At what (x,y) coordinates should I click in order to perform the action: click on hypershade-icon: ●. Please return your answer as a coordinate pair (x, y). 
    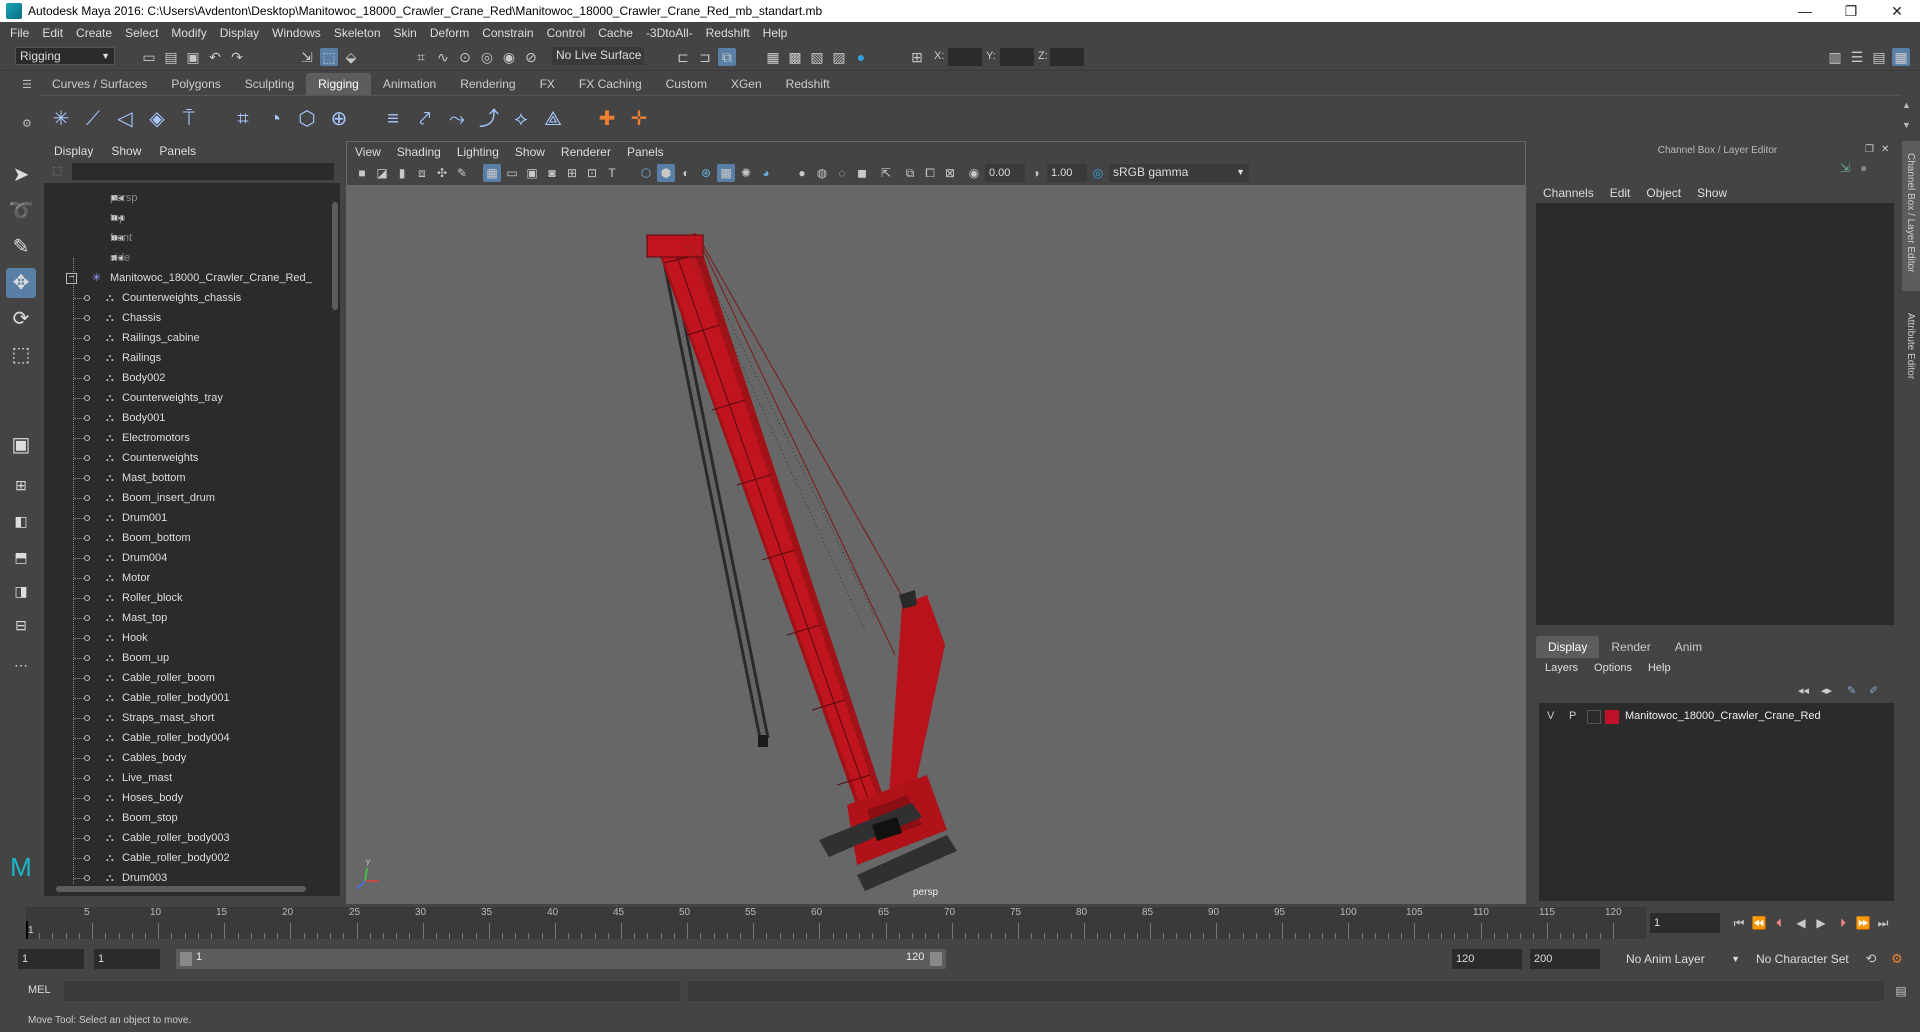
    Looking at the image, I should click on (861, 57).